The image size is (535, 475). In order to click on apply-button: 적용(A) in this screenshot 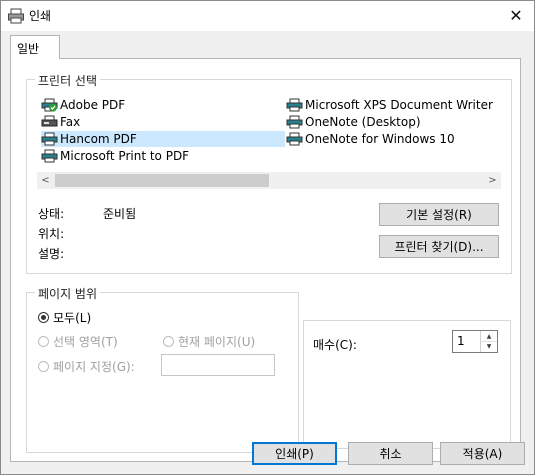, I will do `click(482, 453)`.